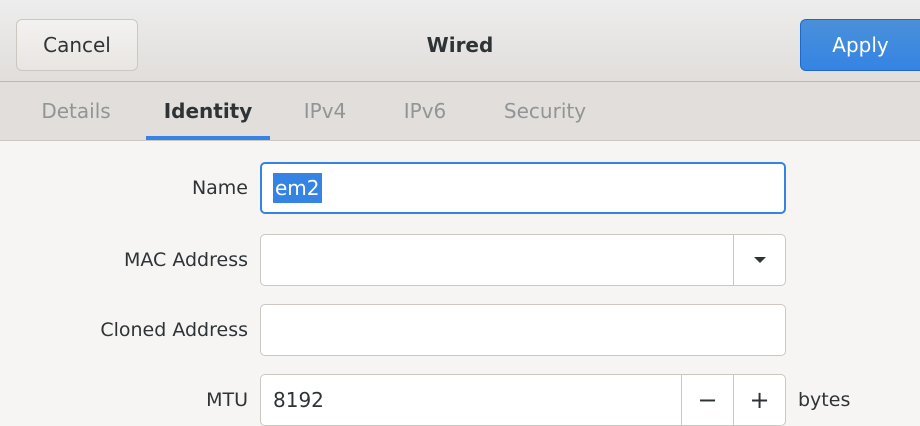 This screenshot has width=920, height=426. What do you see at coordinates (76, 111) in the screenshot?
I see `tab-details: Details` at bounding box center [76, 111].